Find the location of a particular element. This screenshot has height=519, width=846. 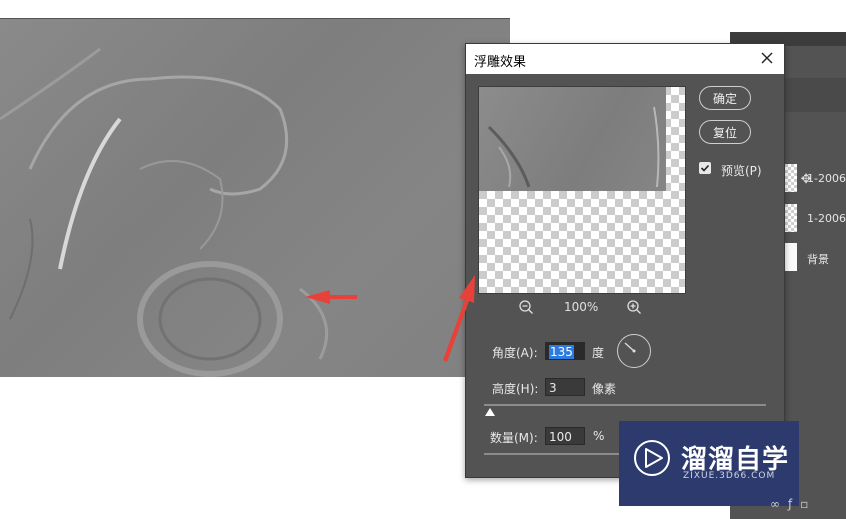

preview-area is located at coordinates (582, 190).